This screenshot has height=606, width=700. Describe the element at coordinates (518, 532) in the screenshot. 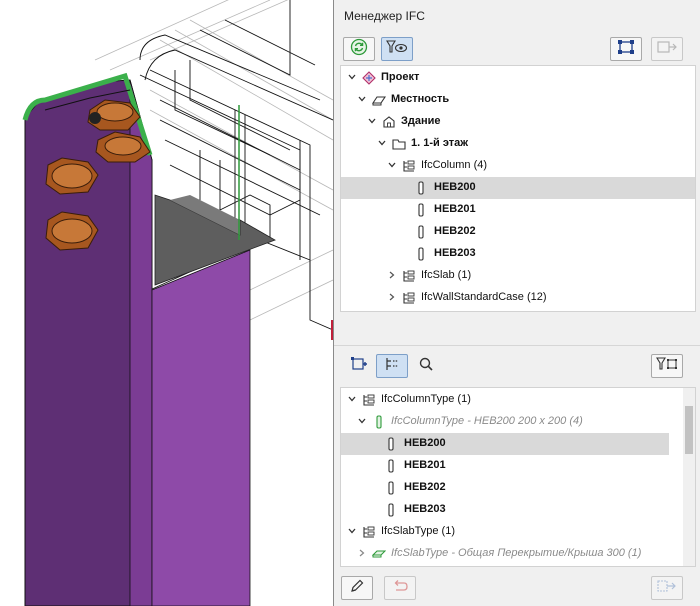

I see `tree-row-ifcslabtype: IfcSlabType (1)` at that location.